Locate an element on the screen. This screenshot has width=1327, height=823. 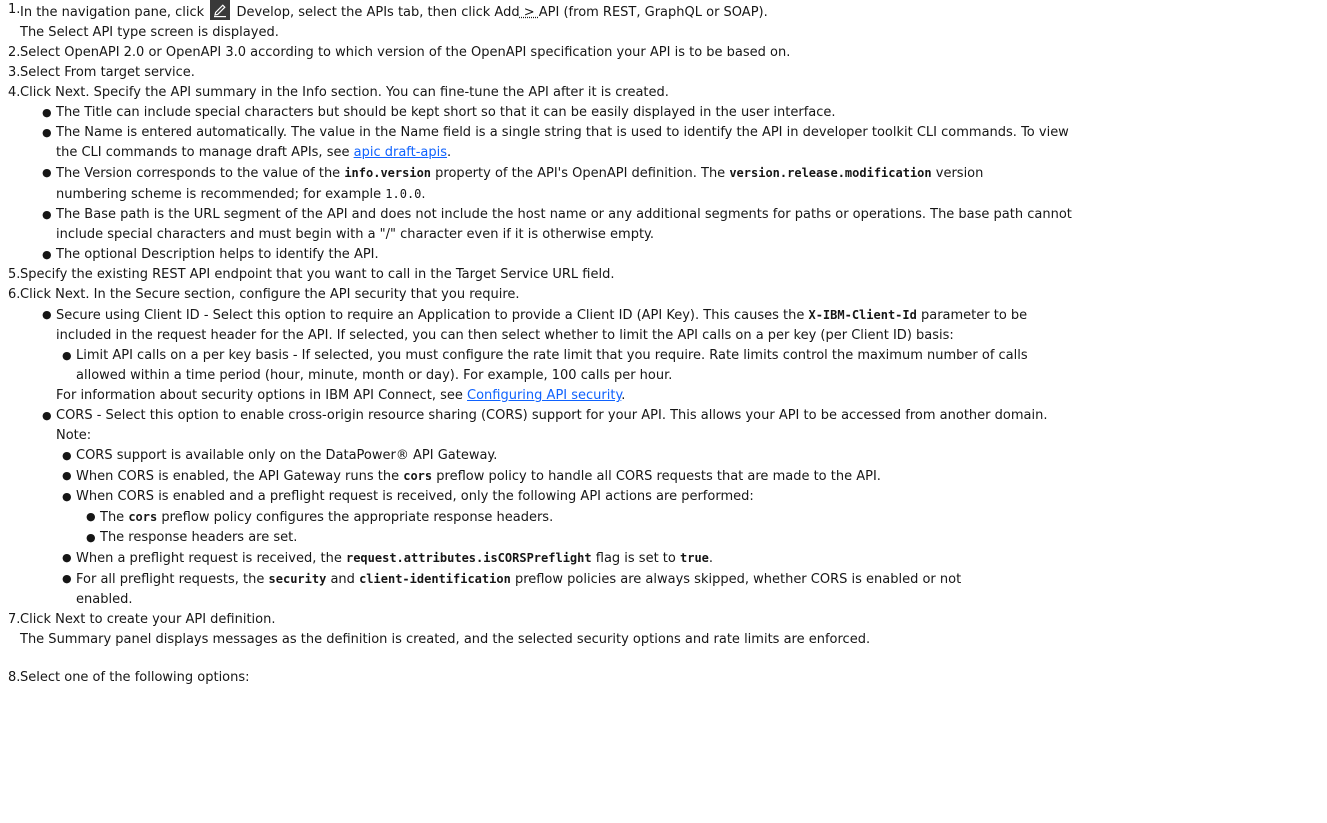
code-version-scheme: version.release.modification is located at coordinates (830, 173).